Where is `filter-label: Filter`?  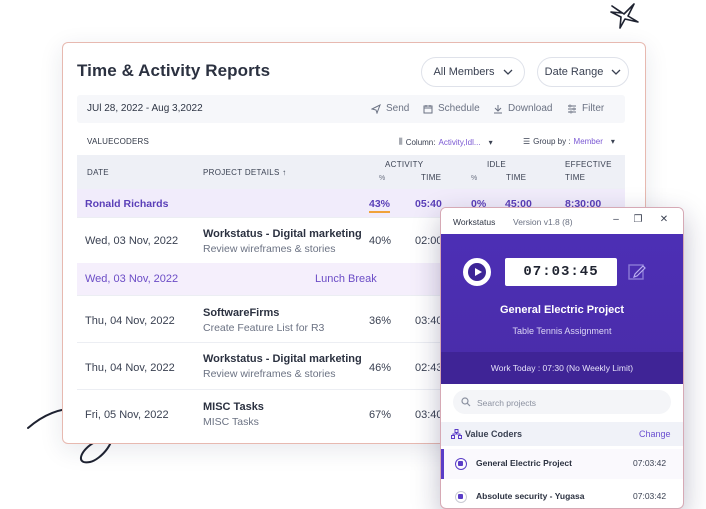 filter-label: Filter is located at coordinates (593, 108).